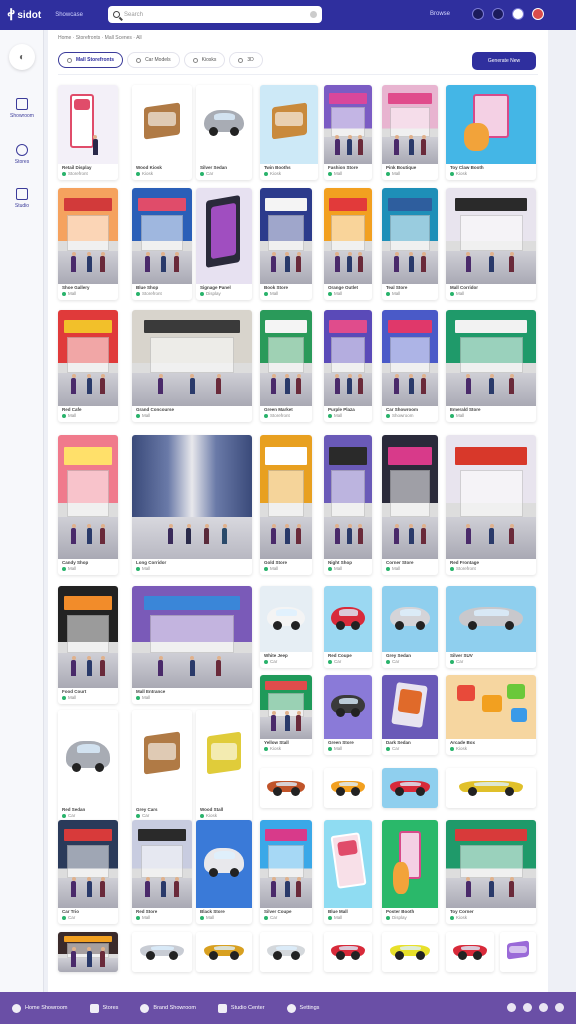 The image size is (576, 1024). What do you see at coordinates (88, 132) in the screenshot?
I see `image-card: Retail Display Storefront` at bounding box center [88, 132].